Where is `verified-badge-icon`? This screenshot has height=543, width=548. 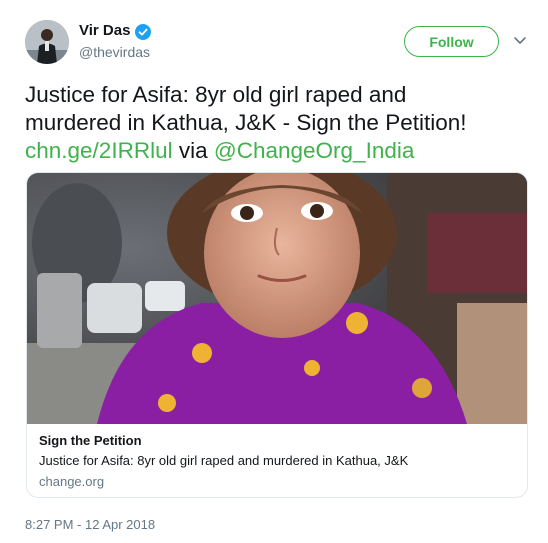 verified-badge-icon is located at coordinates (143, 32).